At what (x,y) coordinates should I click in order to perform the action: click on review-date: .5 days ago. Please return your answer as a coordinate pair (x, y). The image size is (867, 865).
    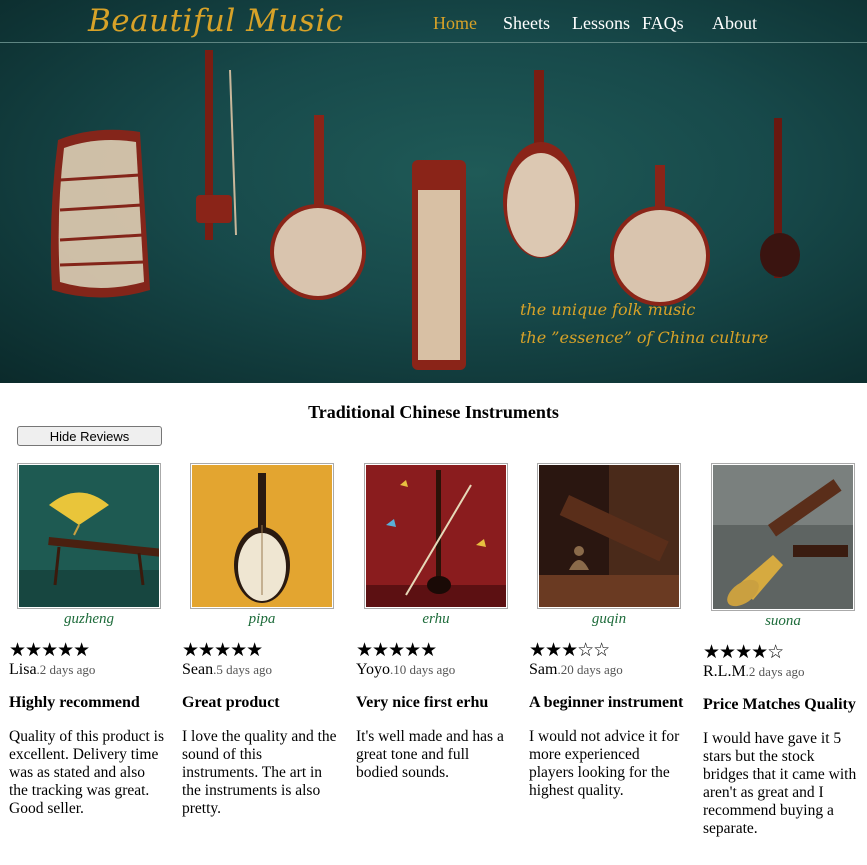
    Looking at the image, I should click on (242, 669).